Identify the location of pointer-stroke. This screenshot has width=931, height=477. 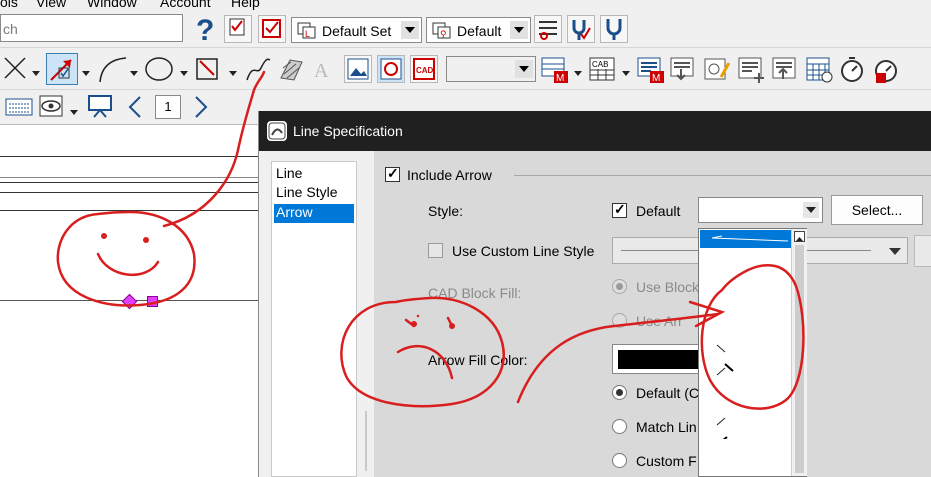
(214, 149).